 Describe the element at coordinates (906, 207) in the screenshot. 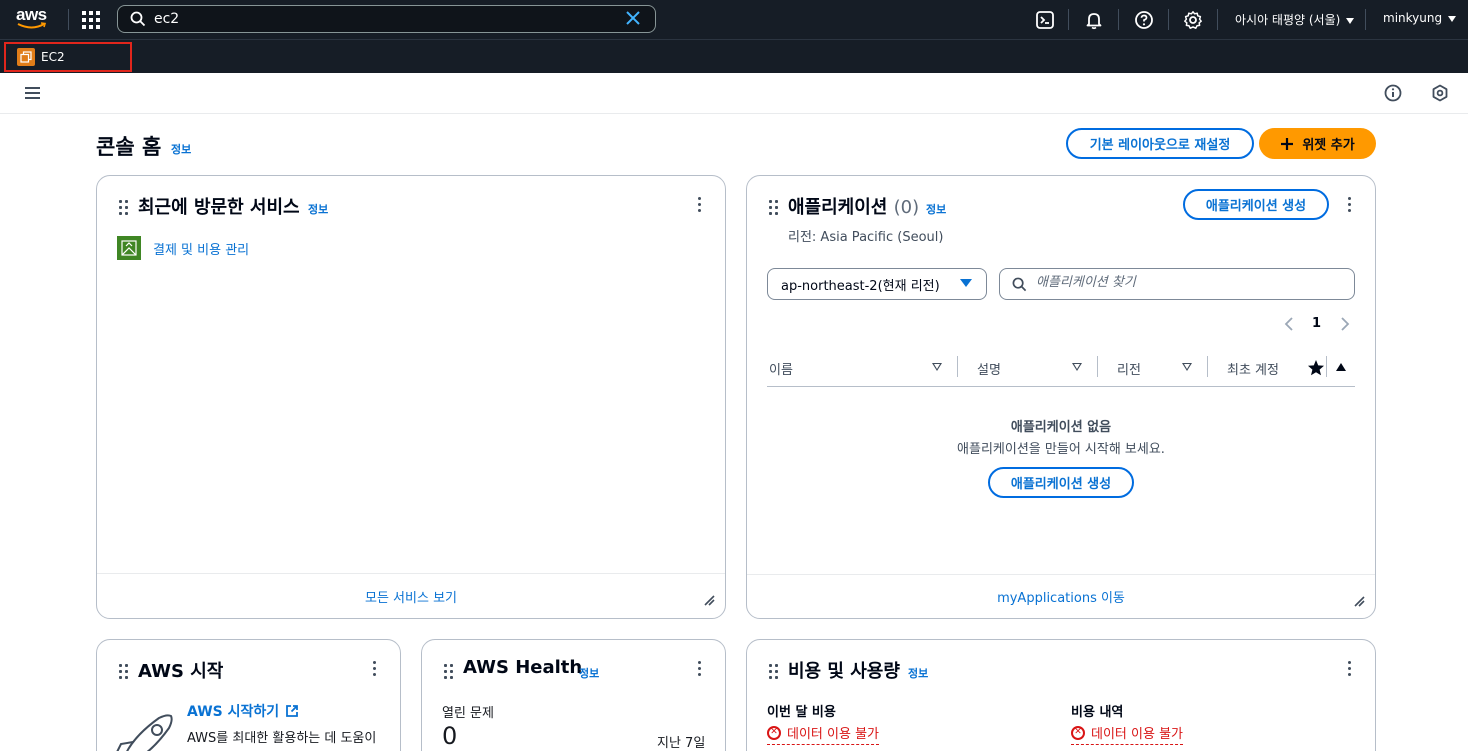

I see `apps-count: (0)` at that location.